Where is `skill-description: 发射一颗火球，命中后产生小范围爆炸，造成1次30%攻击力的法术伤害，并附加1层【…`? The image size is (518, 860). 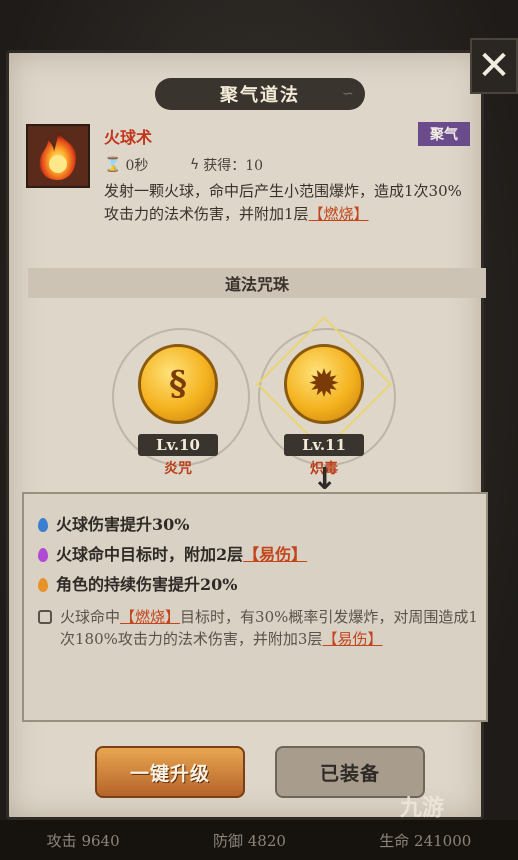 skill-description: 发射一颗火球，命中后产生小范围爆炸，造成1次30%攻击力的法术伤害，并附加1层【… is located at coordinates (289, 203).